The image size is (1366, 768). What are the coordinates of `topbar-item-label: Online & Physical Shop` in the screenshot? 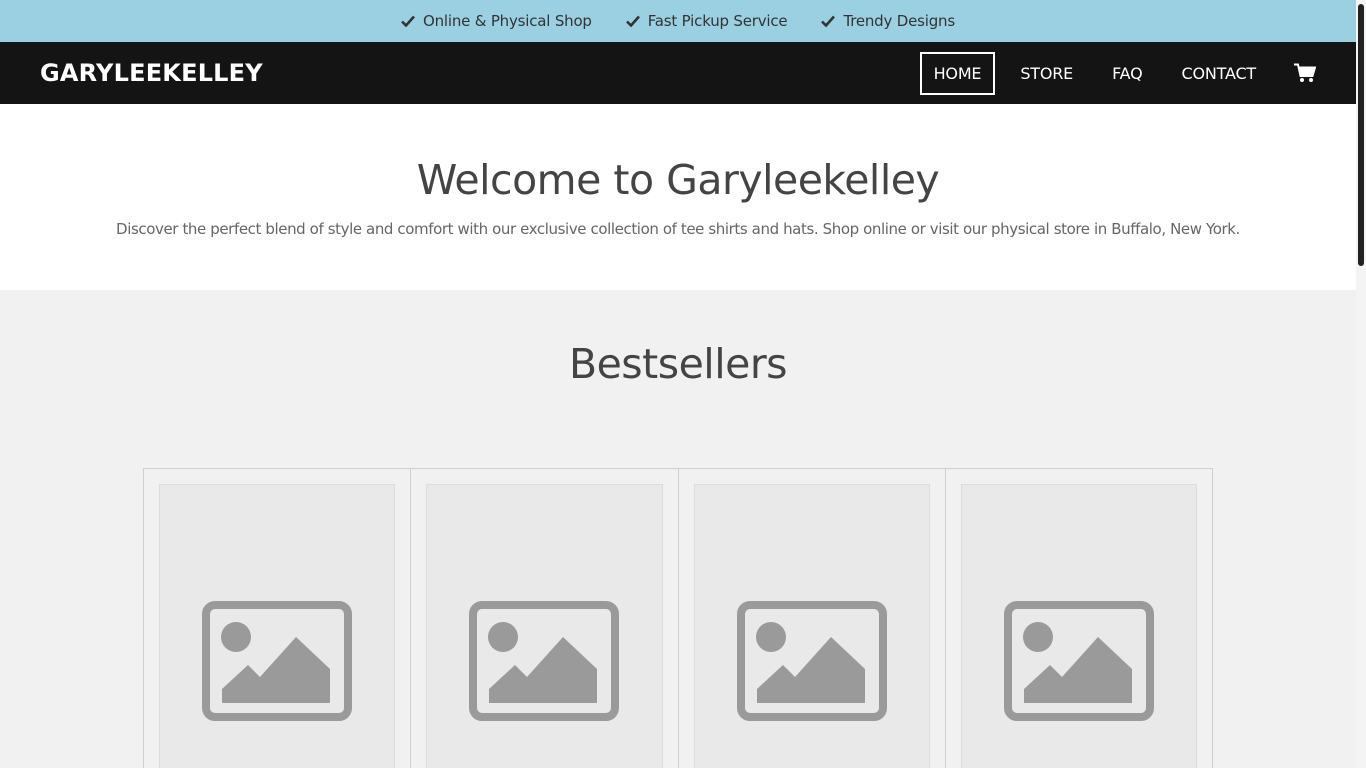 It's located at (507, 21).